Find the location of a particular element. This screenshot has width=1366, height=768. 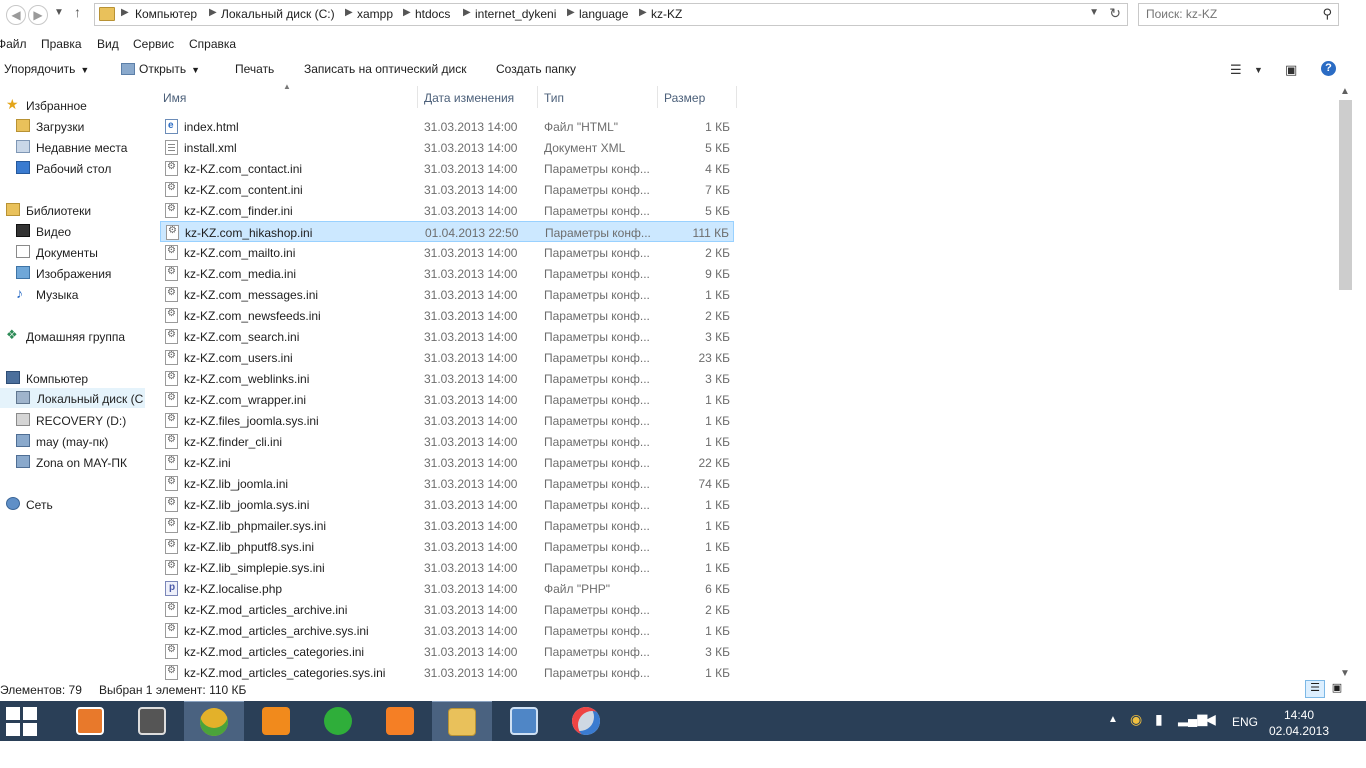

nav-images: Изображения is located at coordinates (80, 273).